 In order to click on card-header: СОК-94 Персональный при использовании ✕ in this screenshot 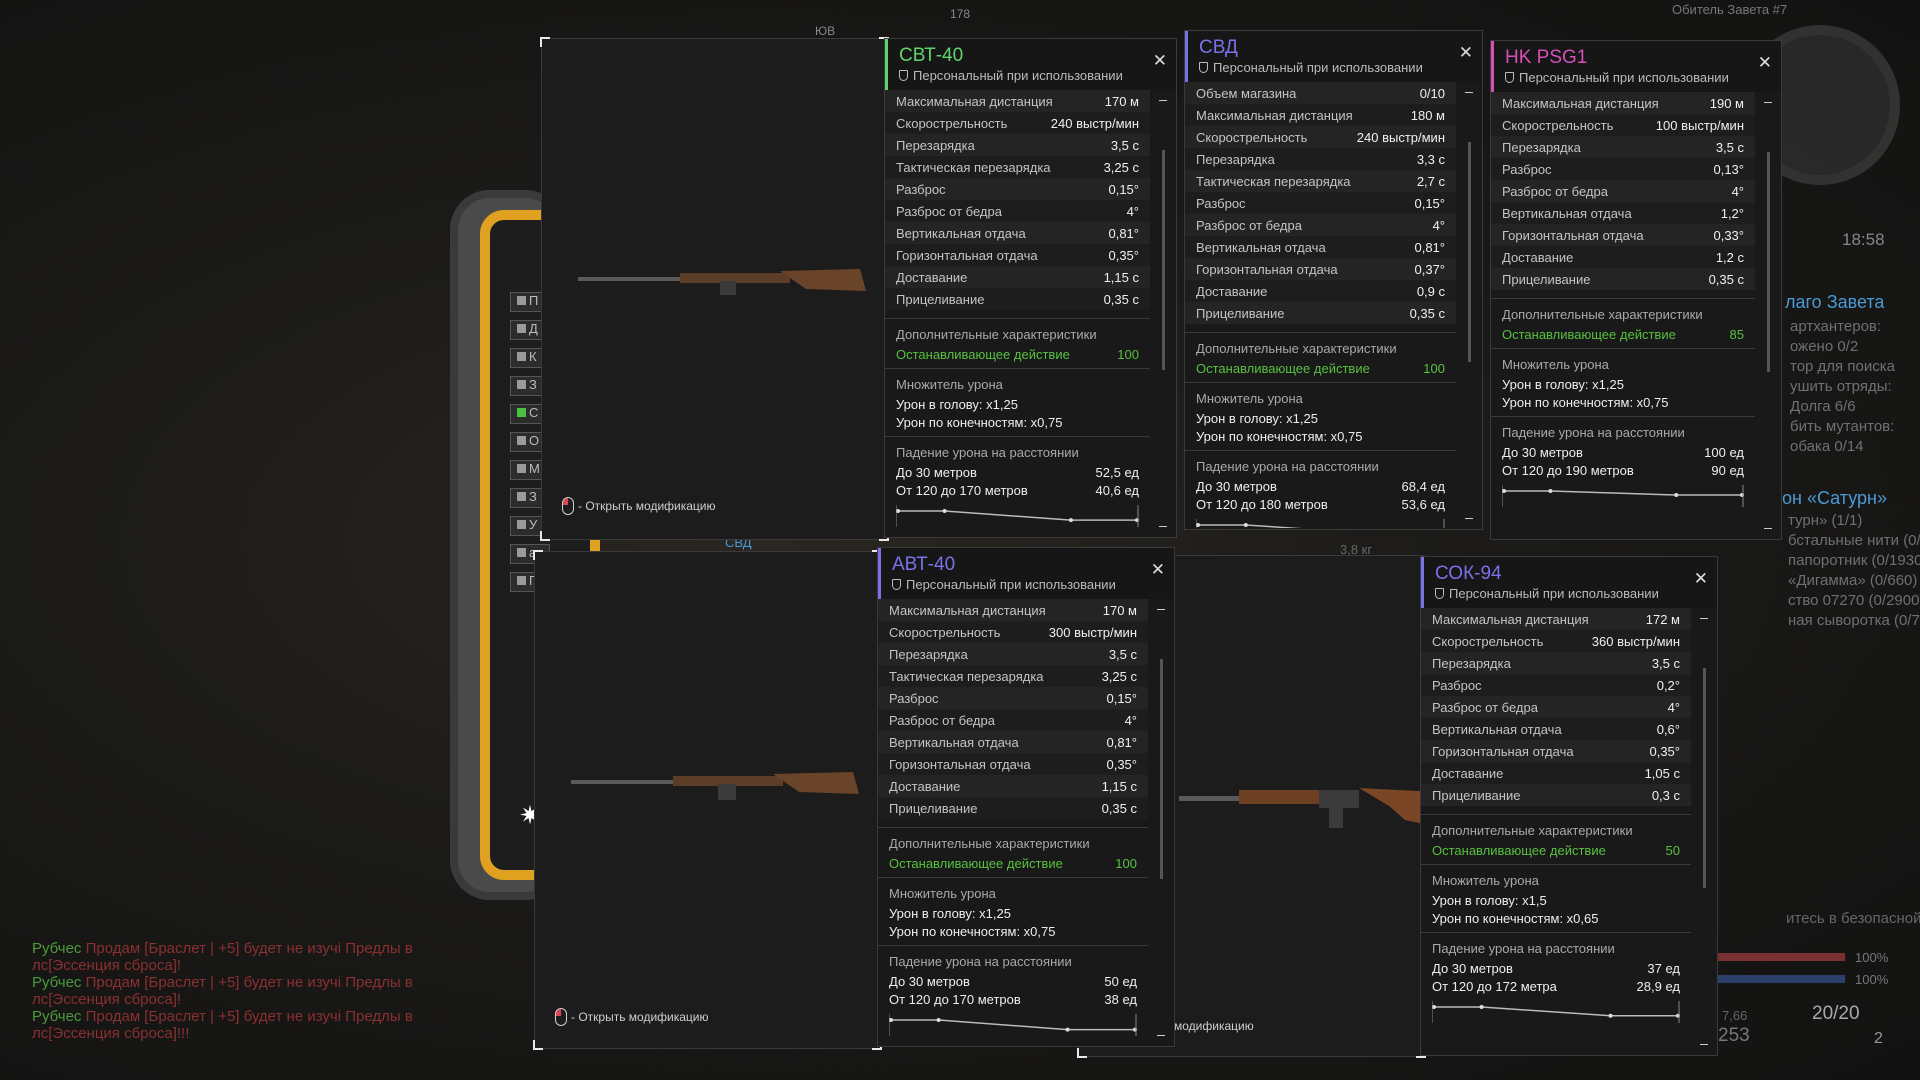, I will do `click(1569, 582)`.